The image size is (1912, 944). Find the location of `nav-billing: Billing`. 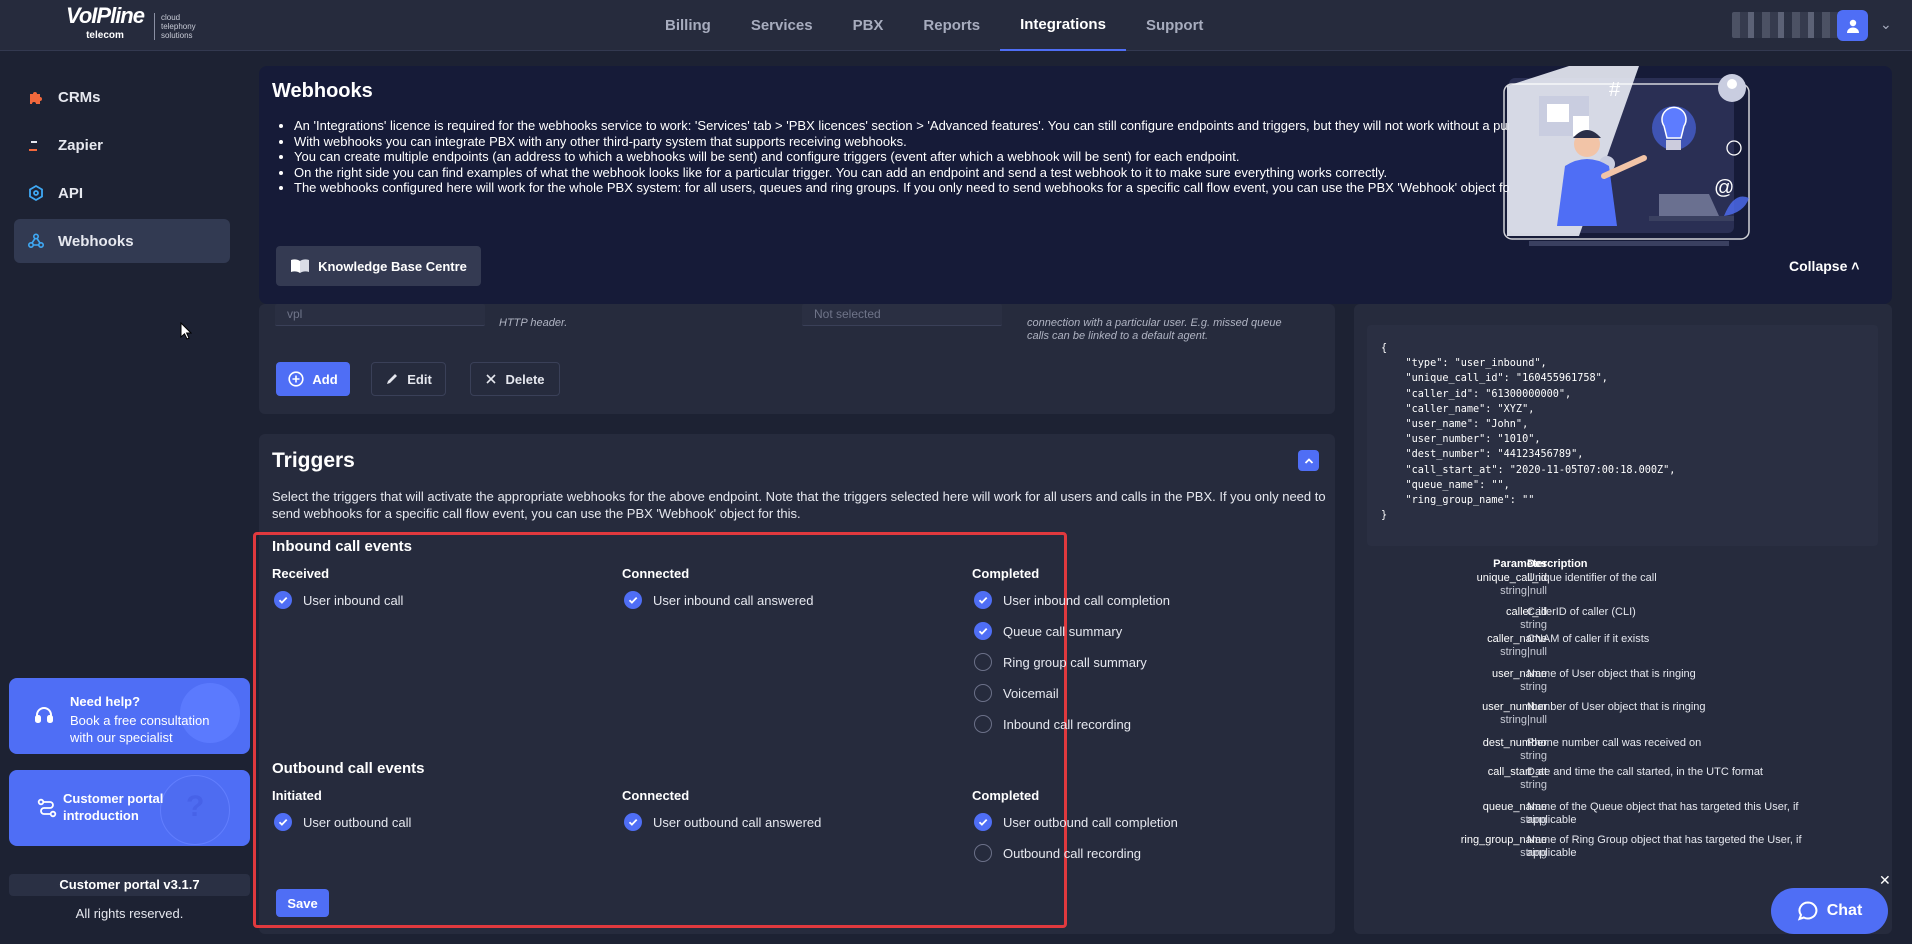

nav-billing: Billing is located at coordinates (688, 25).